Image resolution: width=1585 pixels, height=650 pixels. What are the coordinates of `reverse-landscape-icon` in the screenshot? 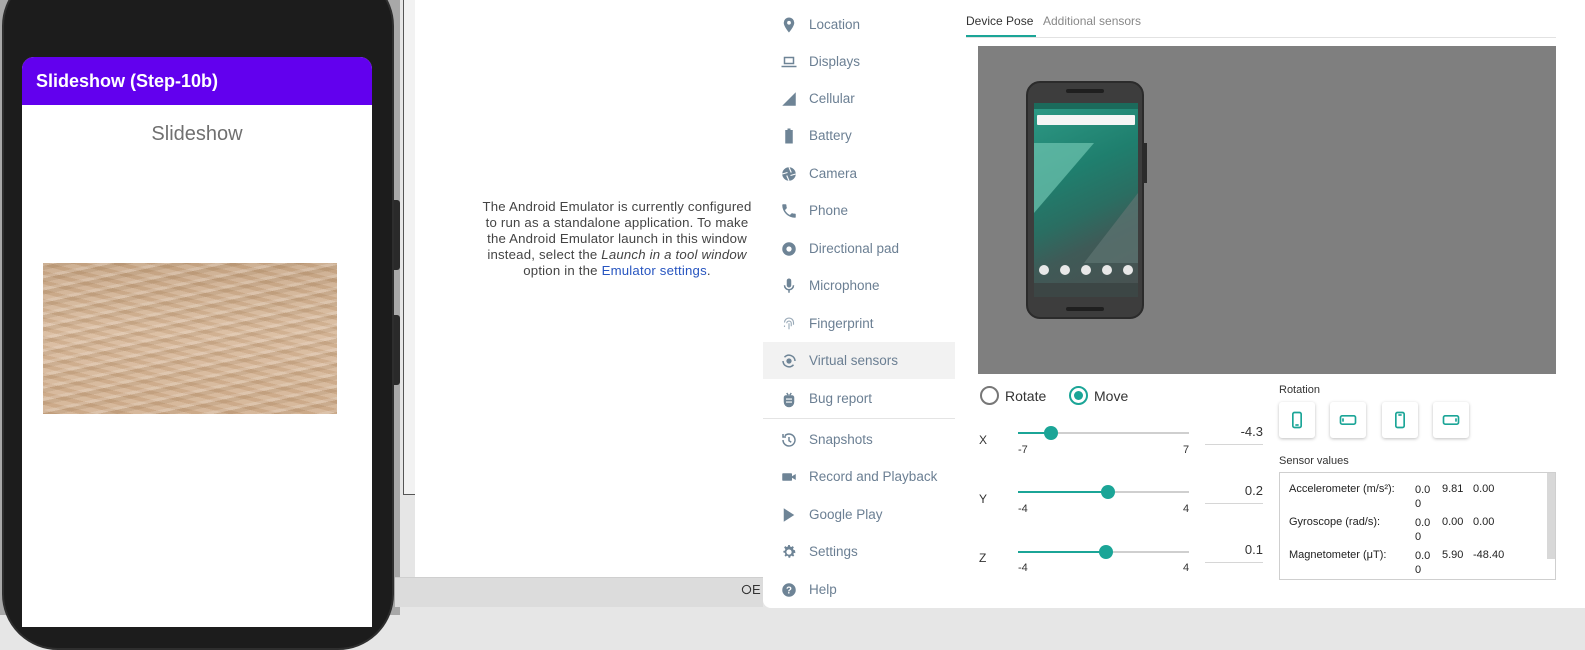 It's located at (1451, 420).